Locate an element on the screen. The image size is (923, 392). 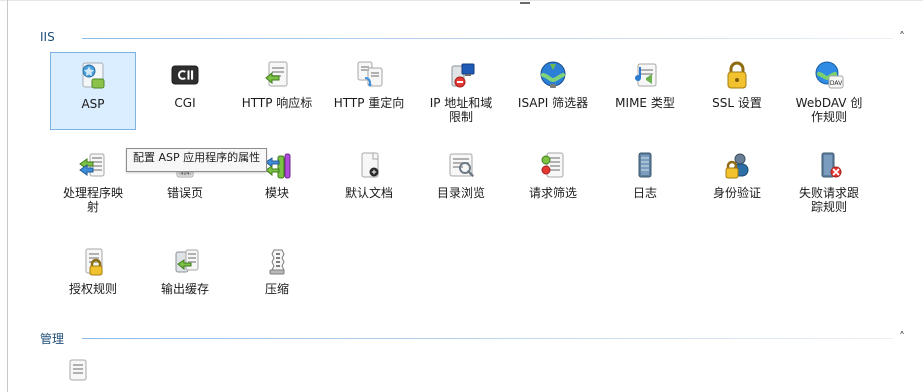
feature-label: 处理程序映 射 is located at coordinates (92, 200).